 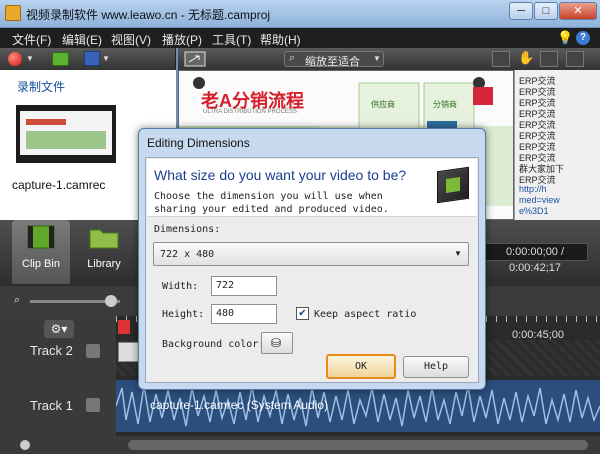 What do you see at coordinates (15, 59) in the screenshot?
I see `record-button` at bounding box center [15, 59].